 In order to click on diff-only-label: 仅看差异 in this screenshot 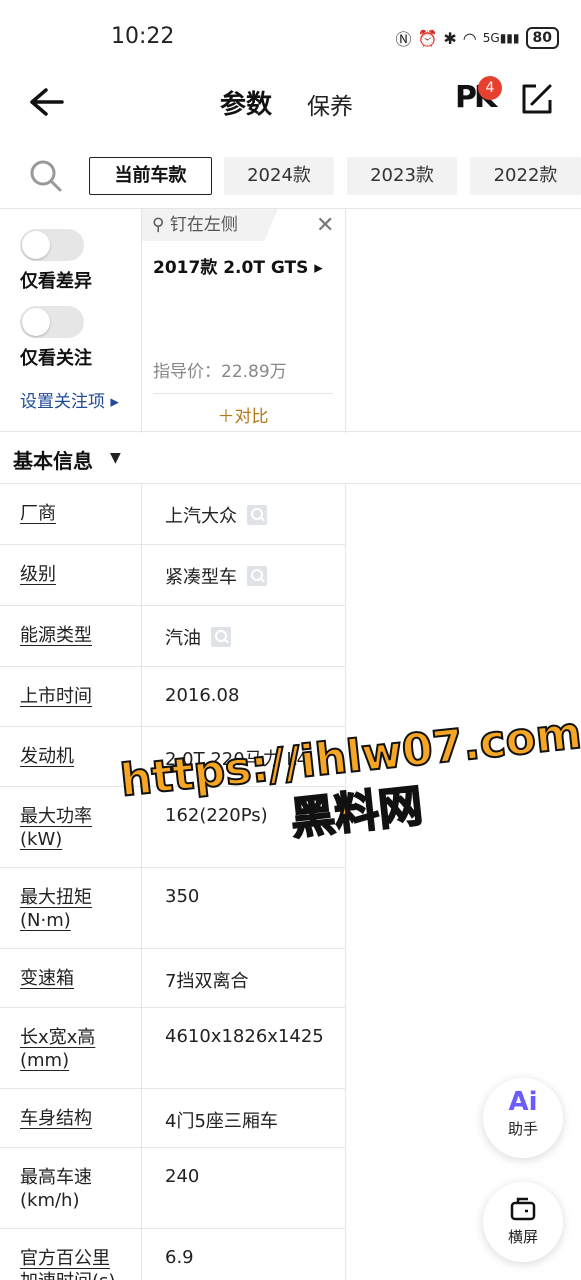, I will do `click(56, 281)`.